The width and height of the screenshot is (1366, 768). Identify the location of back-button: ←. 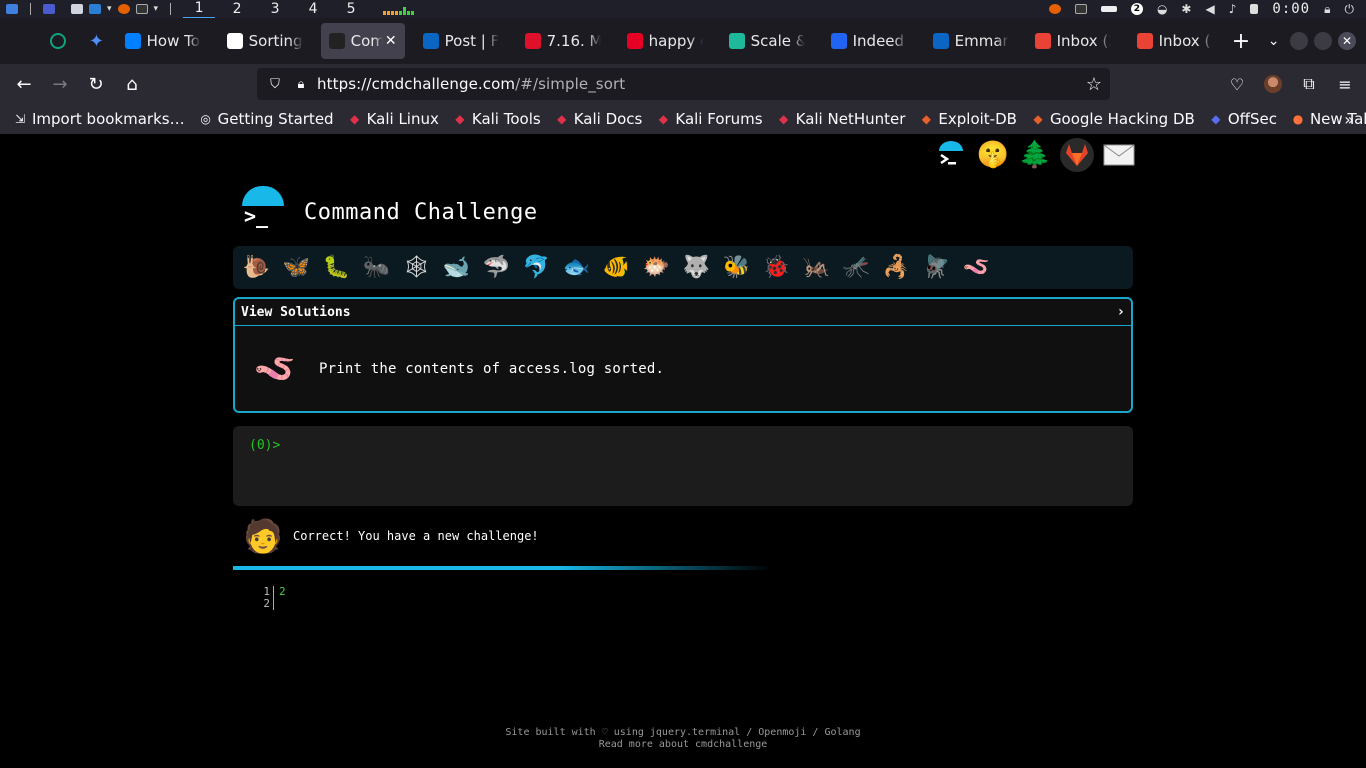
(24, 84).